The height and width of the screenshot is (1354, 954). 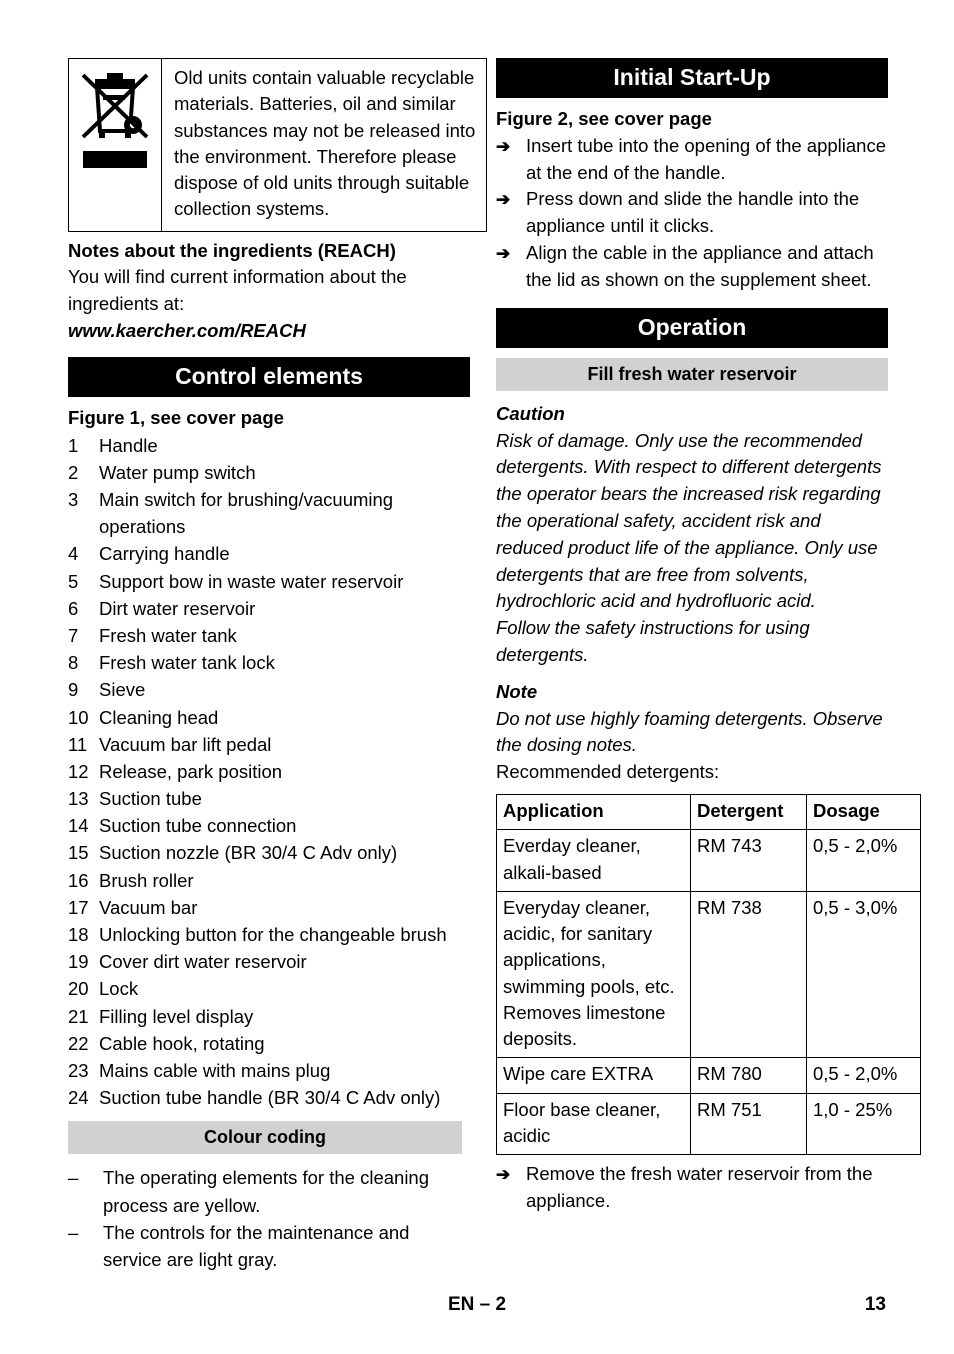 I want to click on item-label: Filling level display, so click(x=176, y=1016).